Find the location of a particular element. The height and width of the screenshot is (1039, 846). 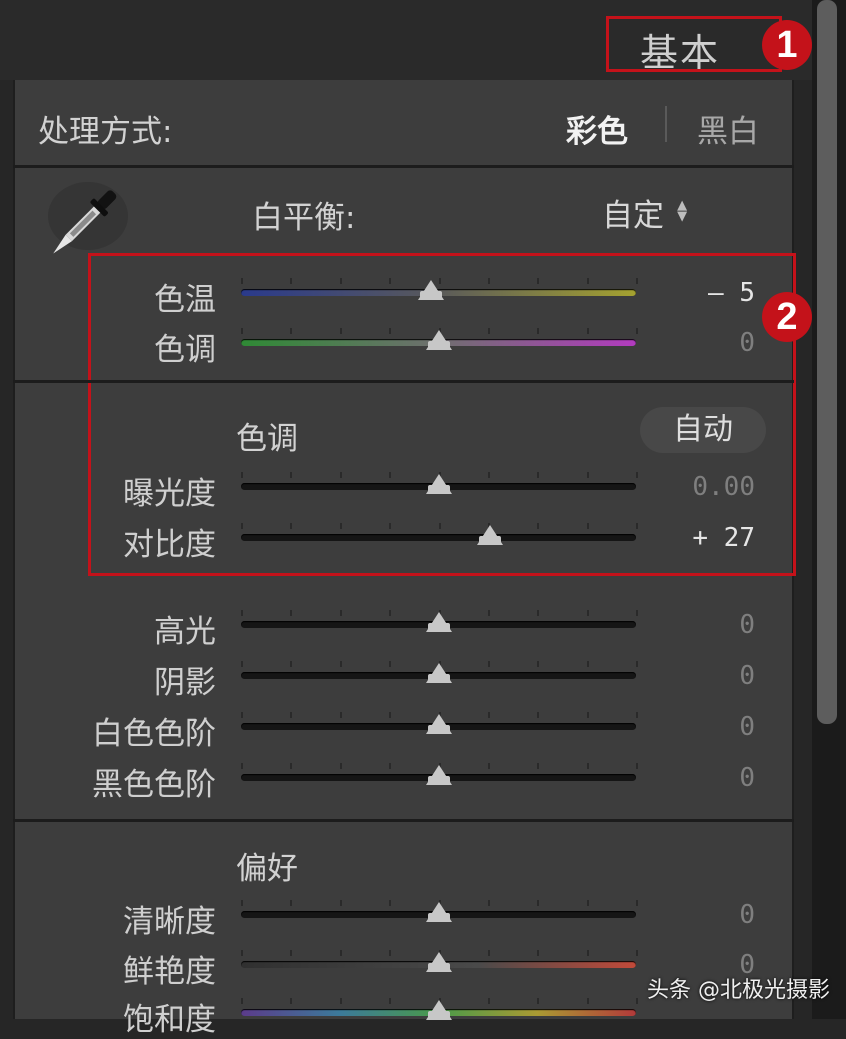

slider-label-clarity: 清晰度 is located at coordinates (169, 922).